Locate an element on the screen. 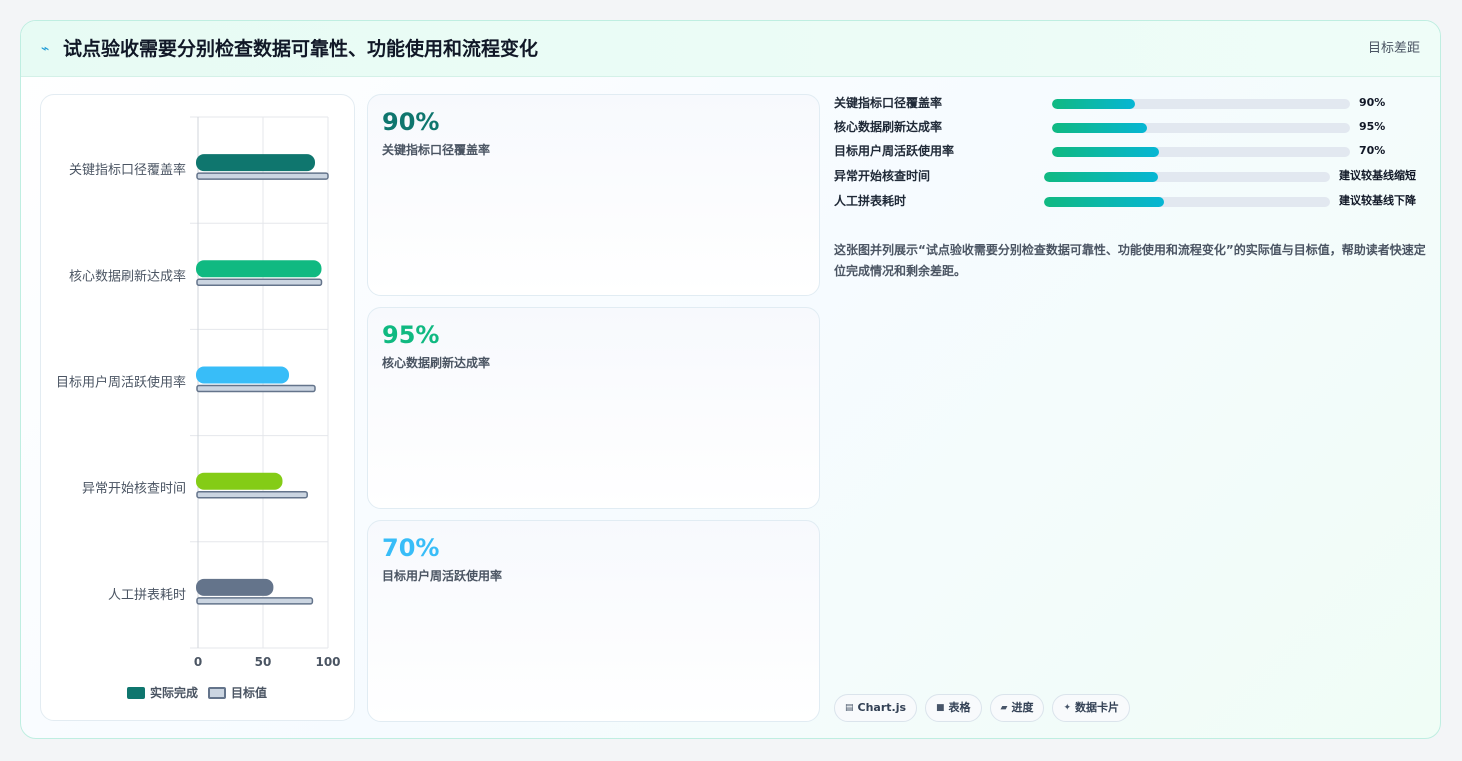 The height and width of the screenshot is (761, 1462). kpi-label: 关键指标口径覆盖率 is located at coordinates (436, 150).